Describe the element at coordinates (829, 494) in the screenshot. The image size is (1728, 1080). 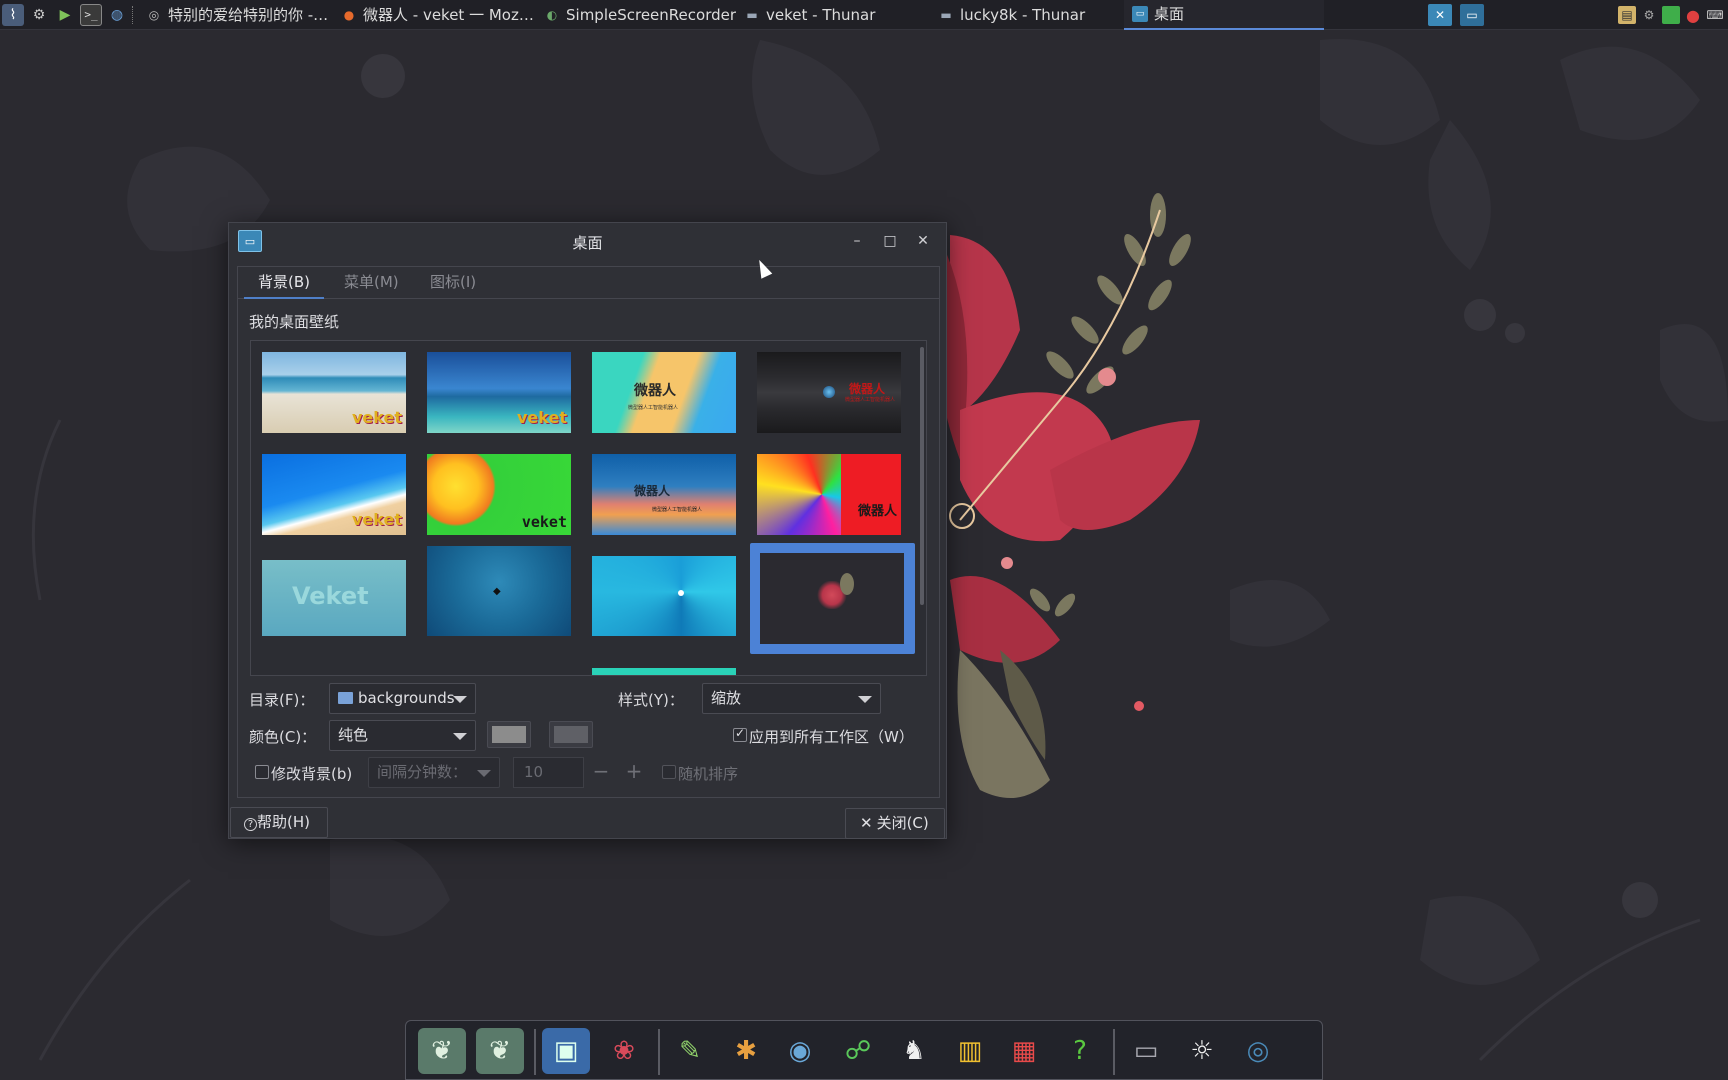
I see `wallpaper-thumb: 微器人` at that location.